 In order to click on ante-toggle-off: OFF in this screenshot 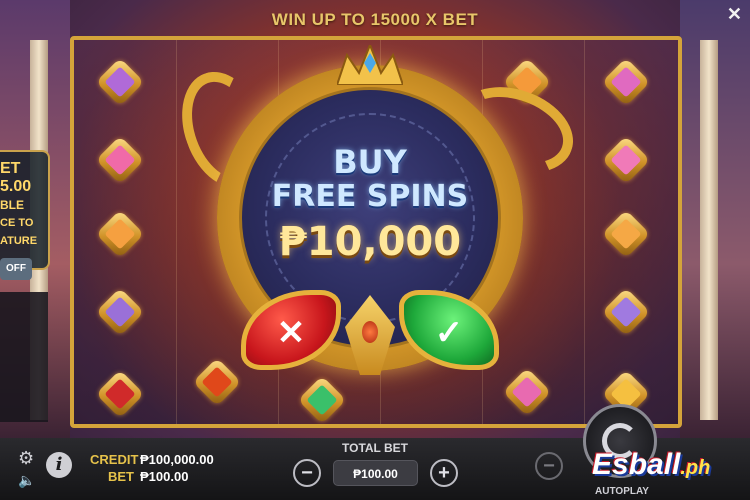, I will do `click(16, 269)`.